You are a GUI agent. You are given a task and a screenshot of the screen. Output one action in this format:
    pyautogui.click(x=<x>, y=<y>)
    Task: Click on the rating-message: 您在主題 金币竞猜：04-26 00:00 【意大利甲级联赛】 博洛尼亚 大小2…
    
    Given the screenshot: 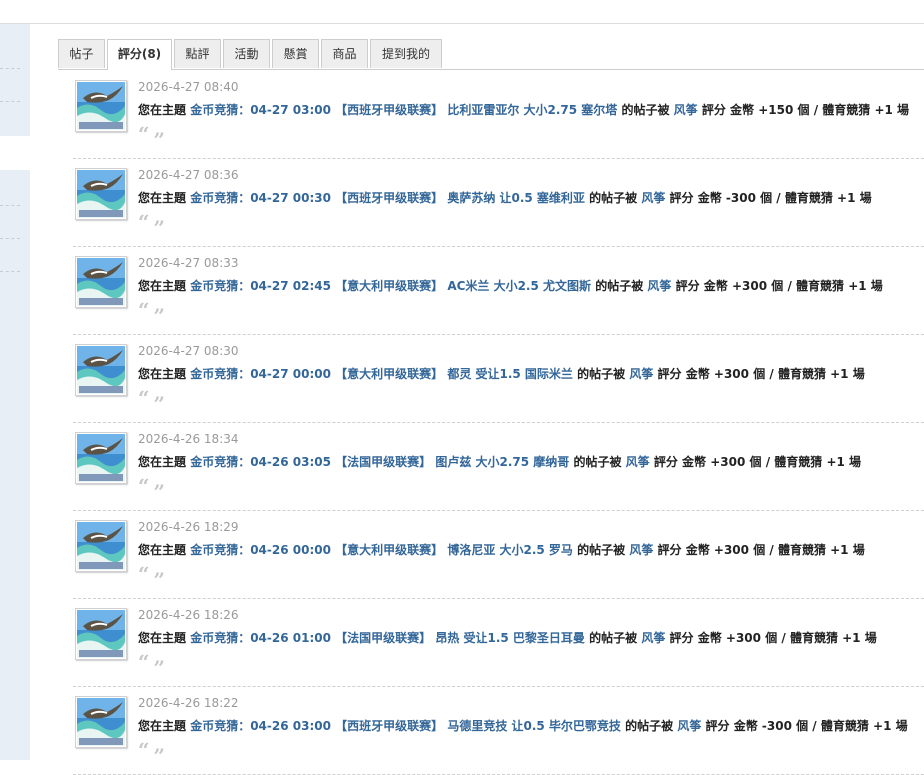 What is the action you would take?
    pyautogui.click(x=501, y=549)
    